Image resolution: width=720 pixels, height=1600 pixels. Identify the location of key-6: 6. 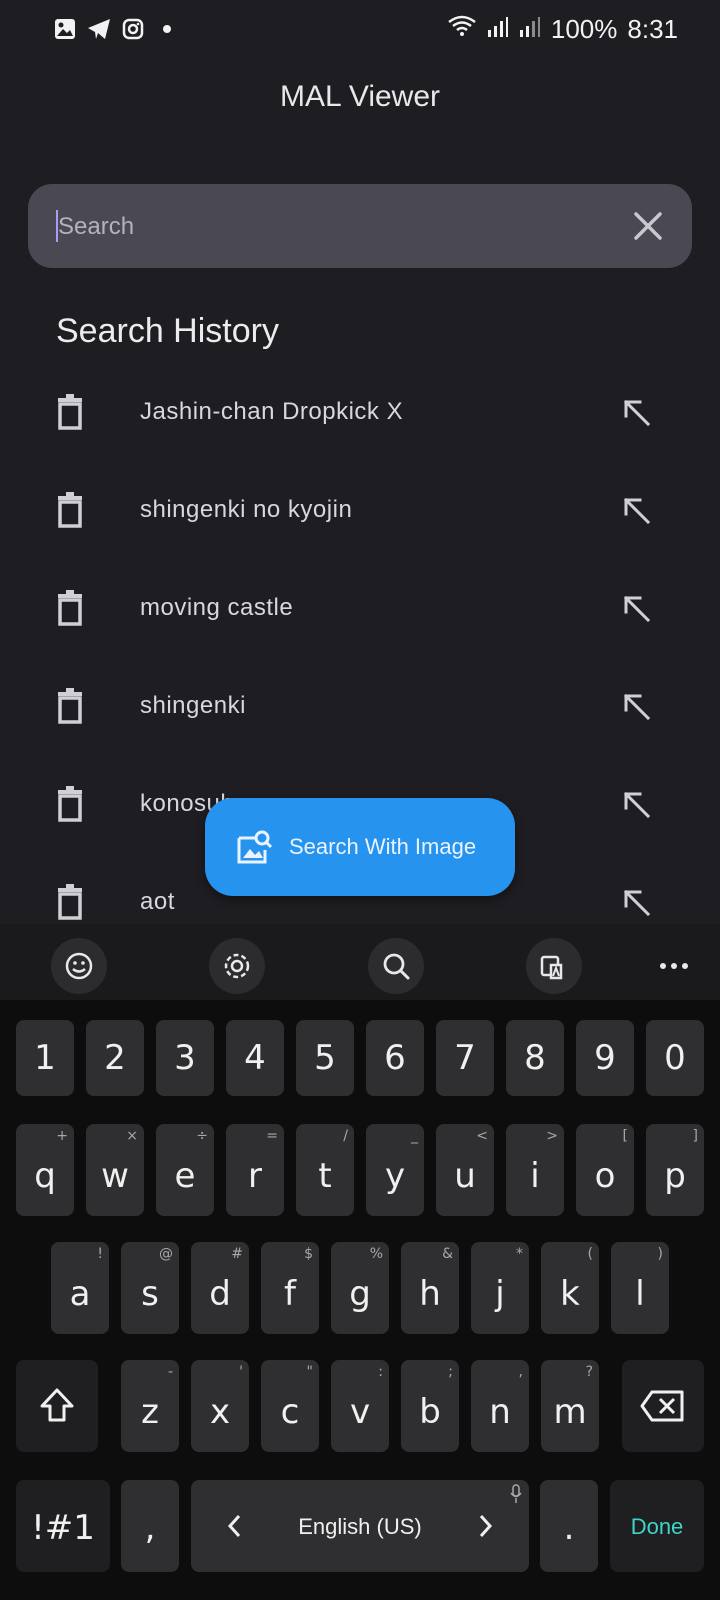
(395, 1058).